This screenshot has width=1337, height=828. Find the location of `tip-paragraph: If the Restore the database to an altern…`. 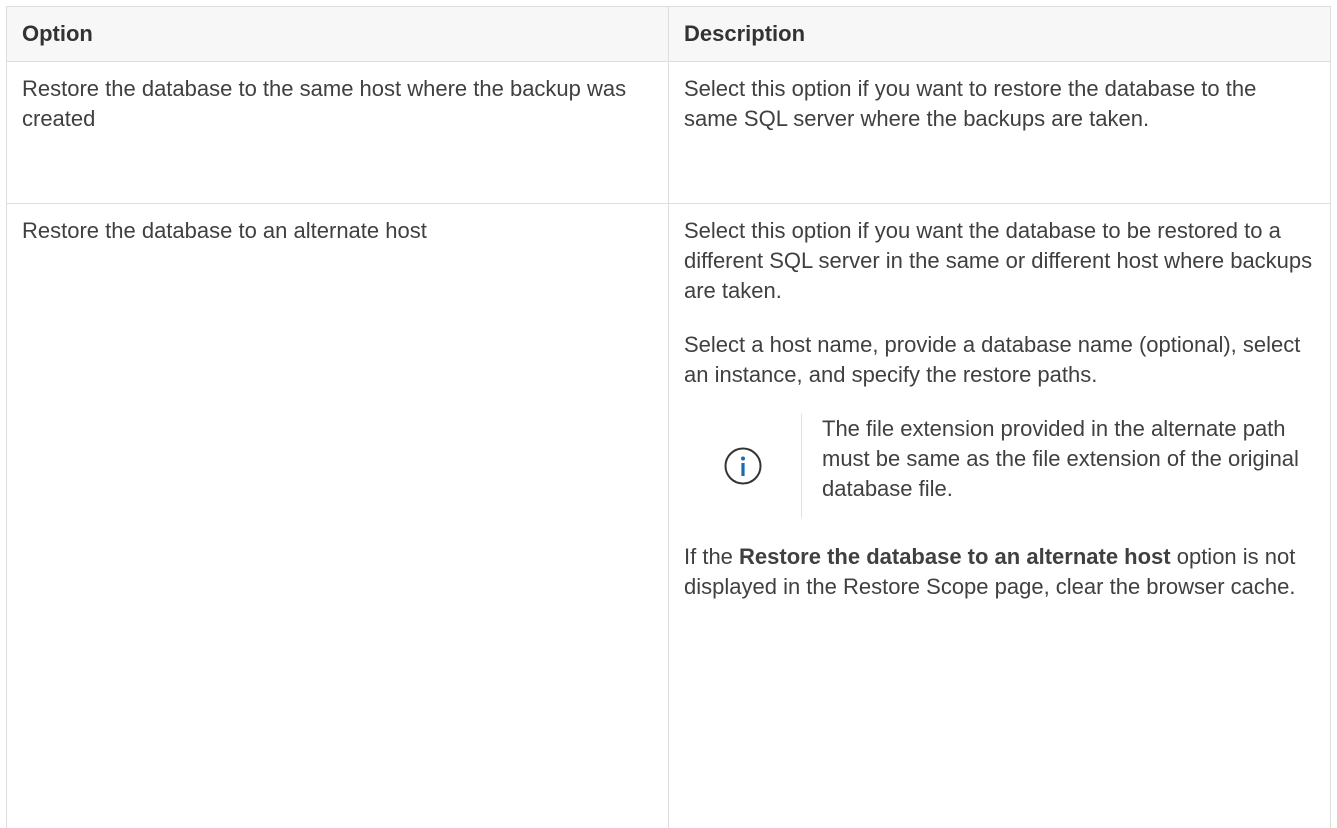

tip-paragraph: If the Restore the database to an altern… is located at coordinates (999, 572).